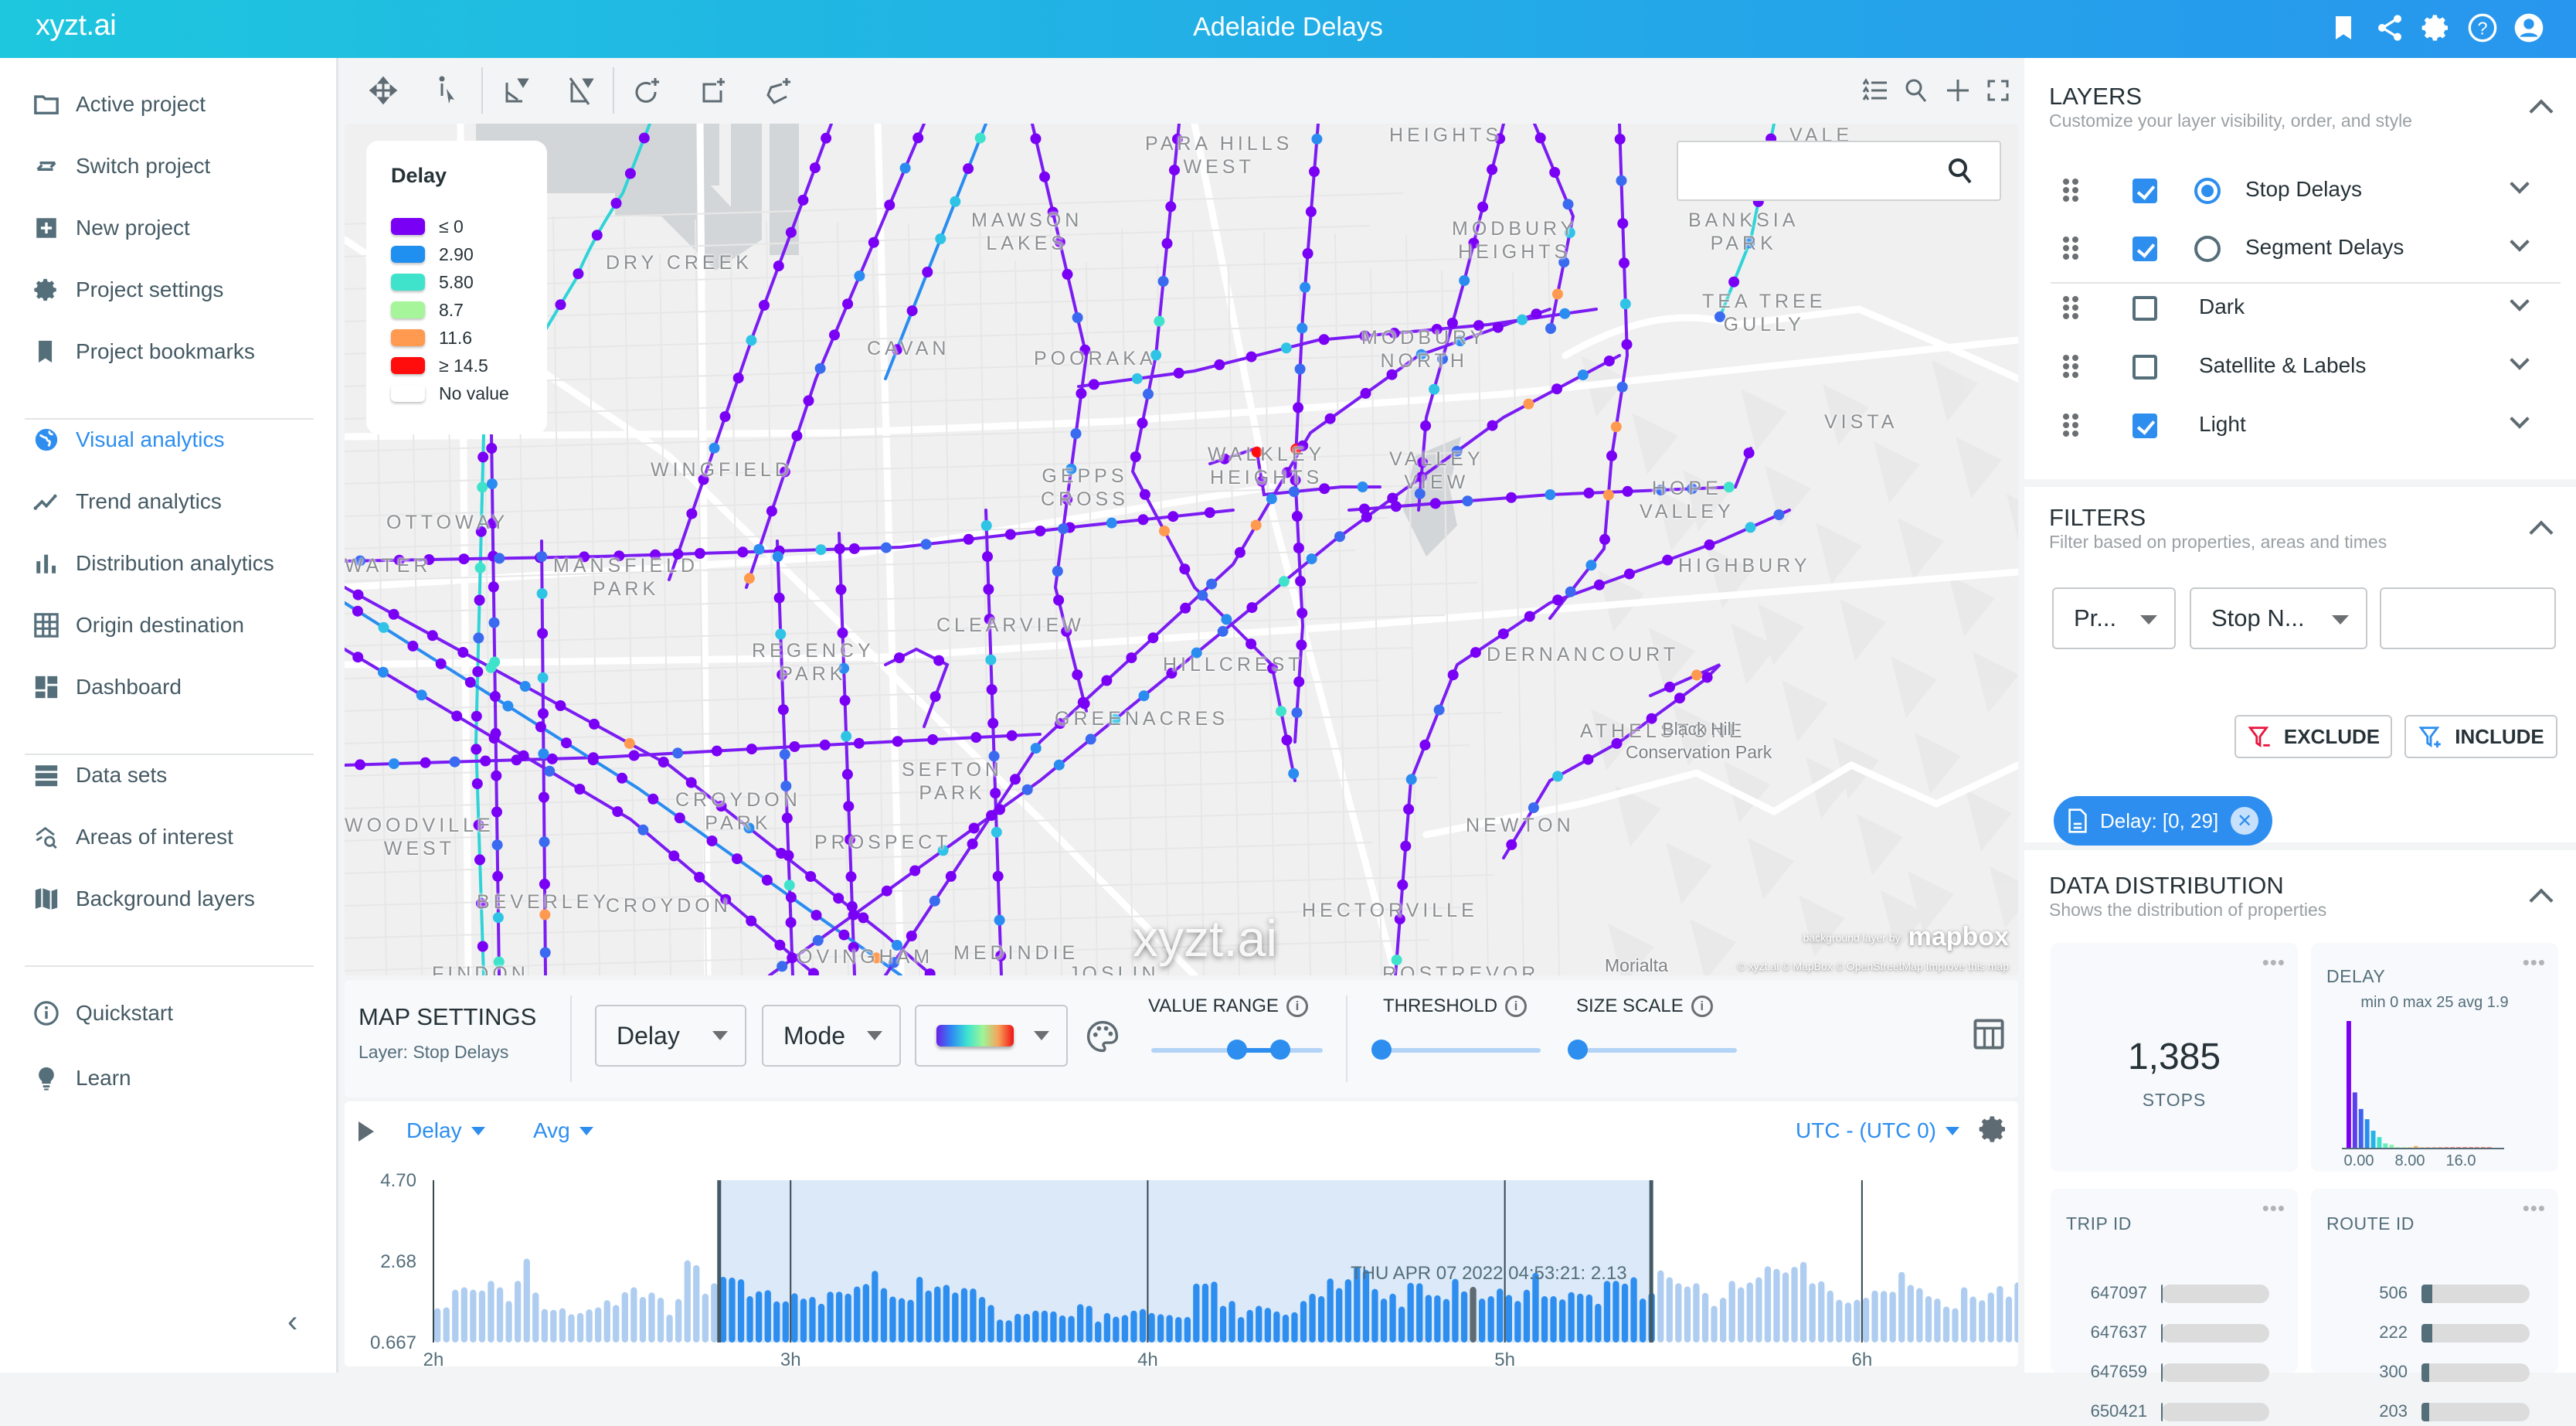  Describe the element at coordinates (563, 1130) in the screenshot. I see `timeline-aggregation-select: Avg` at that location.